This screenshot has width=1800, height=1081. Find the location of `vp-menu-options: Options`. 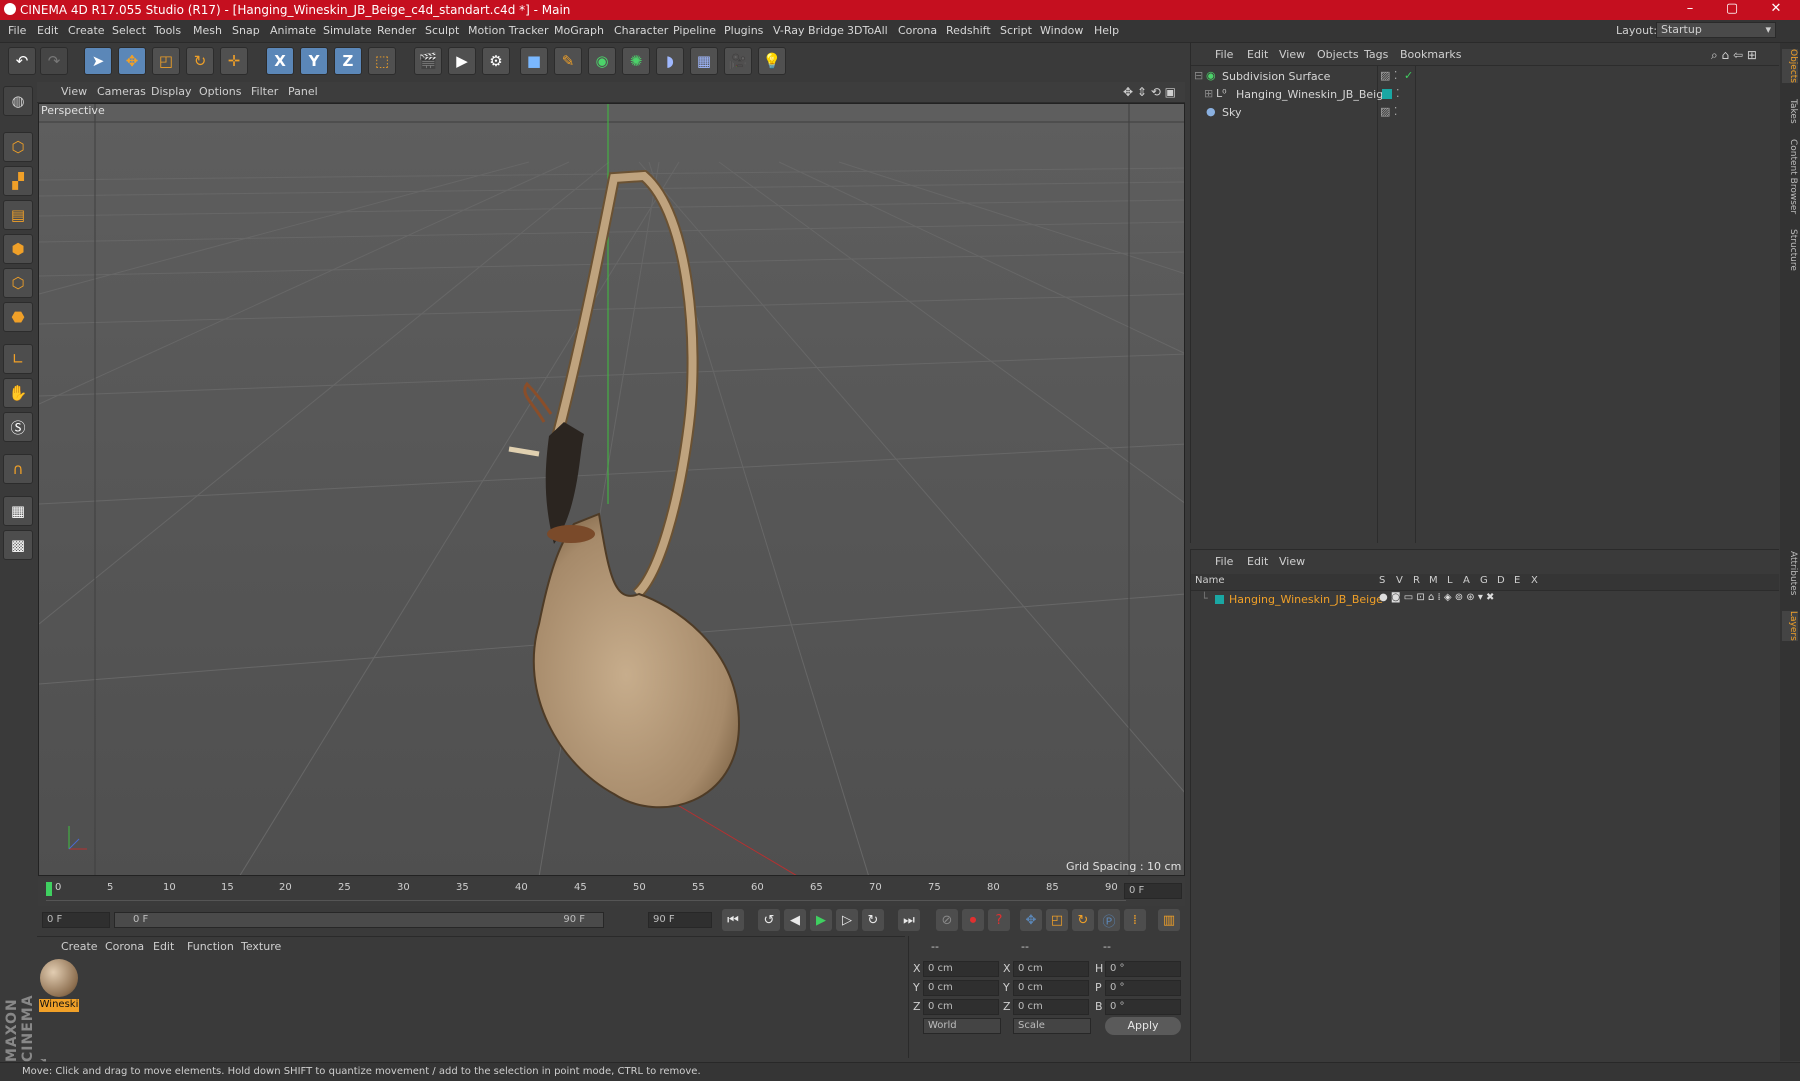

vp-menu-options: Options is located at coordinates (220, 91).